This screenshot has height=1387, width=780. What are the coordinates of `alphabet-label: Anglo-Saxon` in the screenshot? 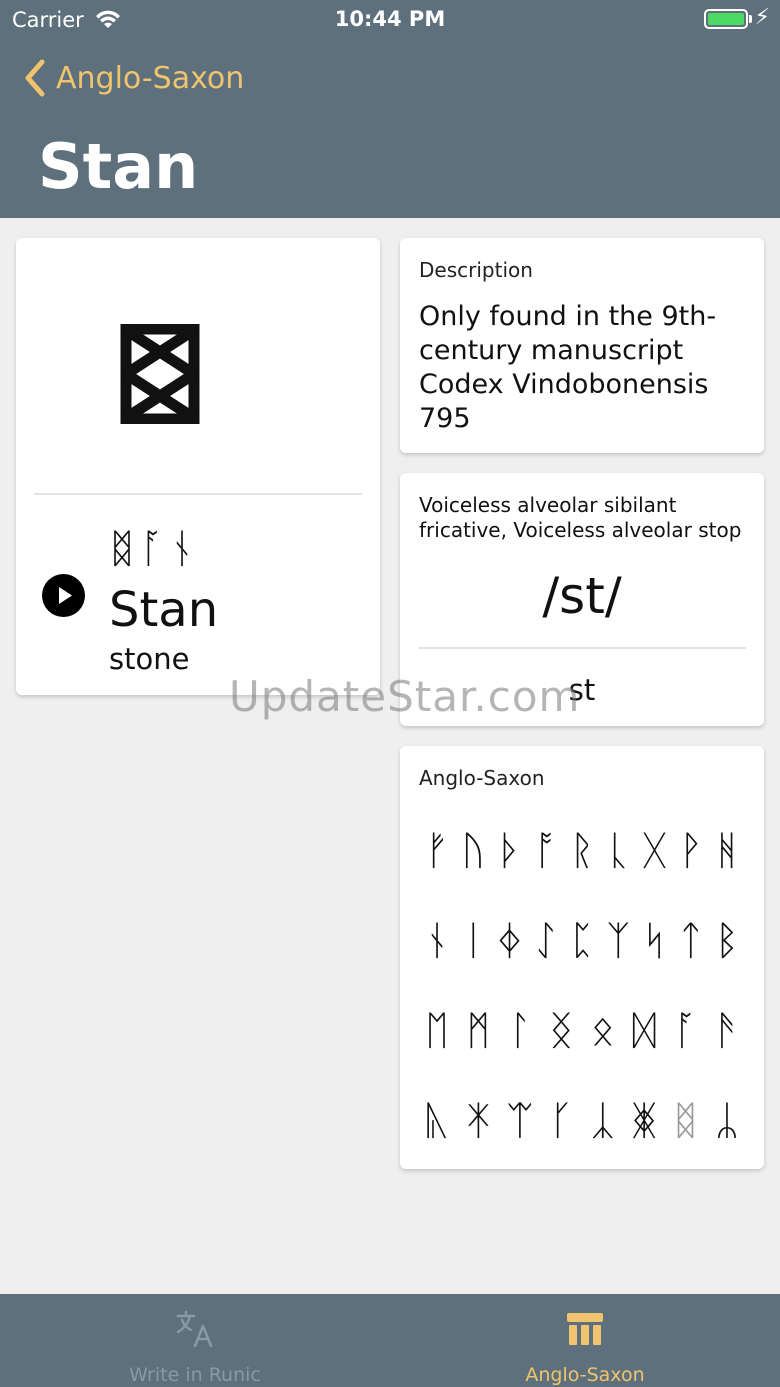 It's located at (482, 778).